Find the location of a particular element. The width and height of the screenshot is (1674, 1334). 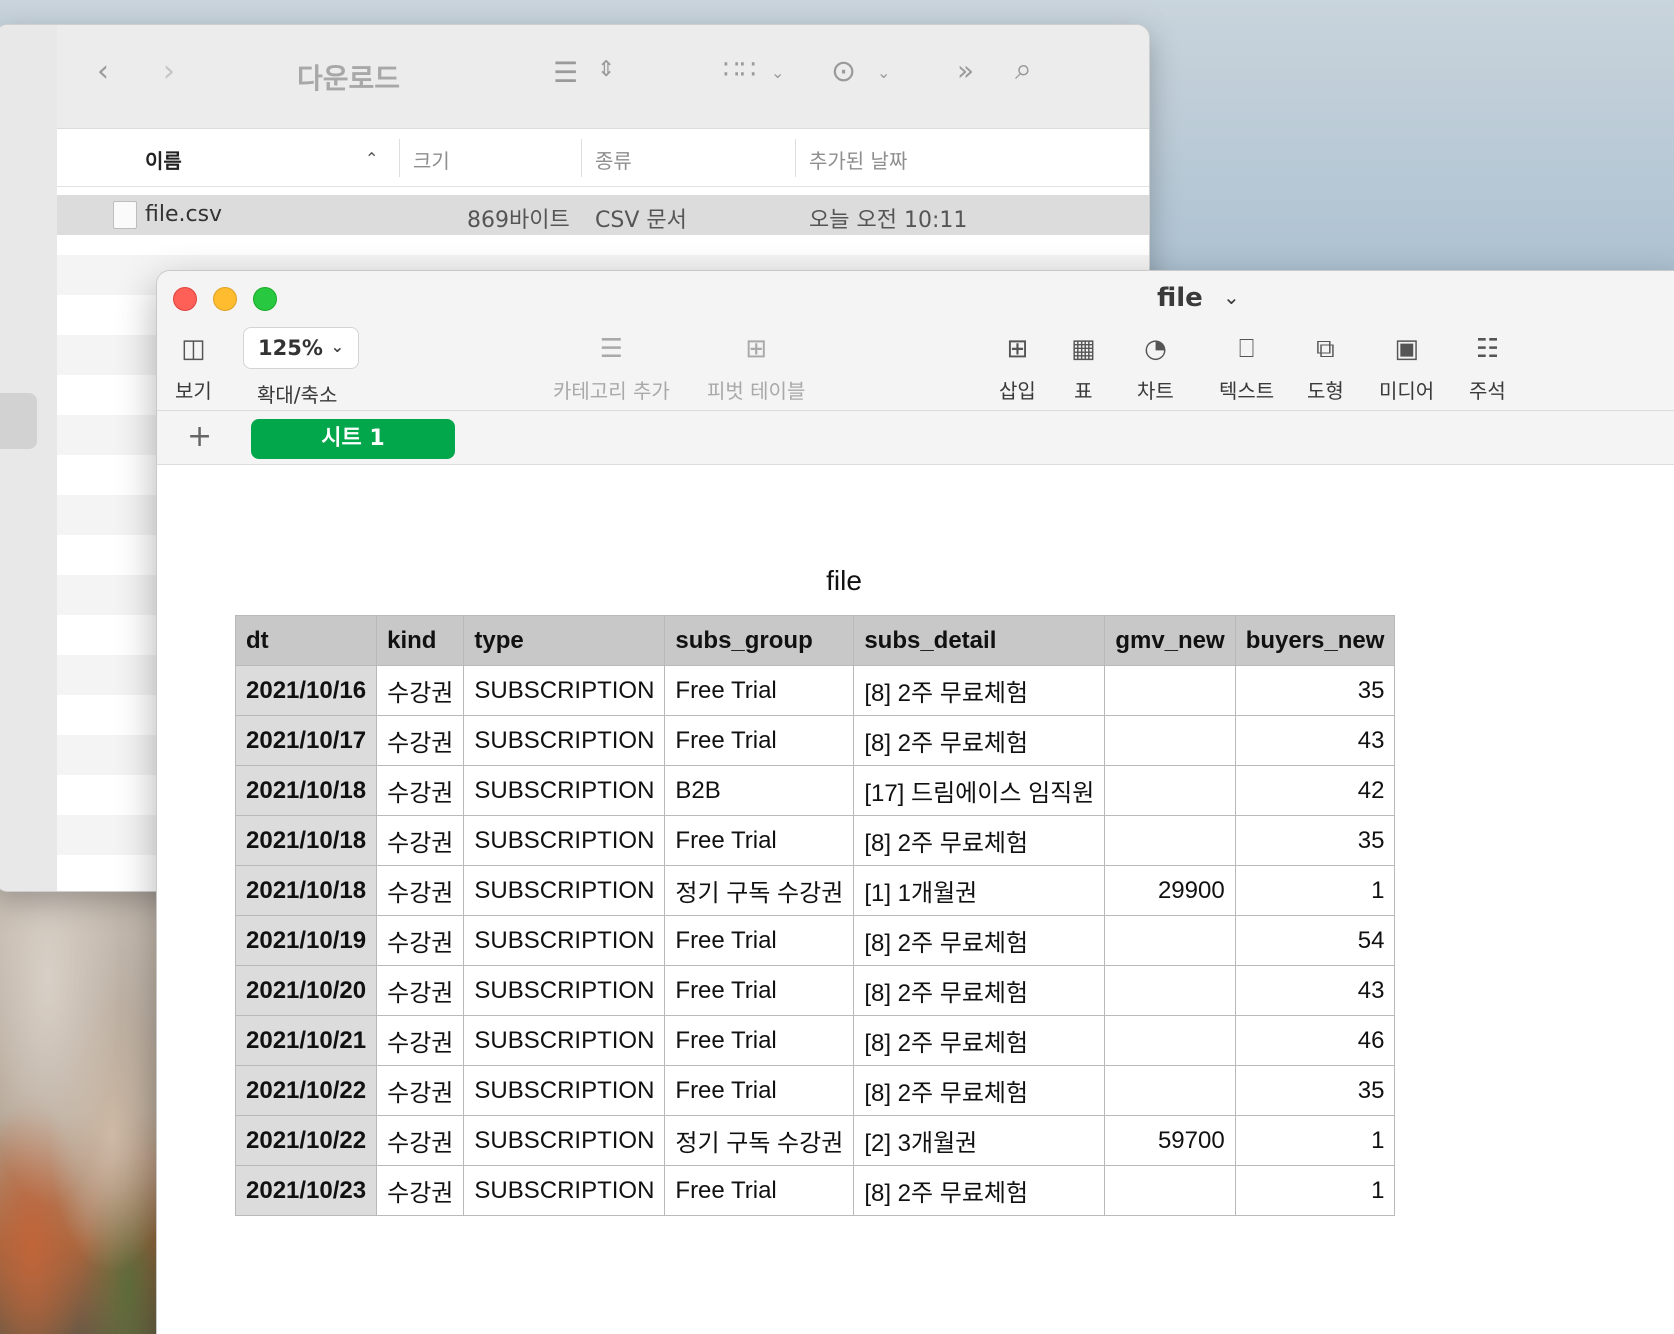

sidebar-selected-item is located at coordinates (18, 421).